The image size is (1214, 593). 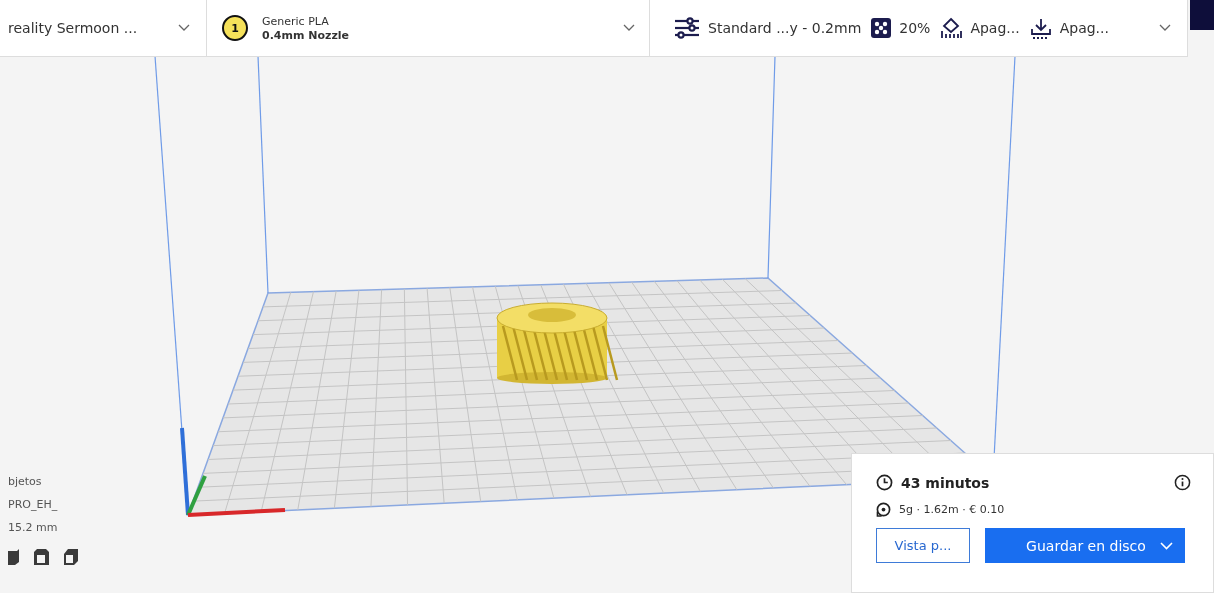 I want to click on object-info-text: bjetos, so click(x=25, y=482).